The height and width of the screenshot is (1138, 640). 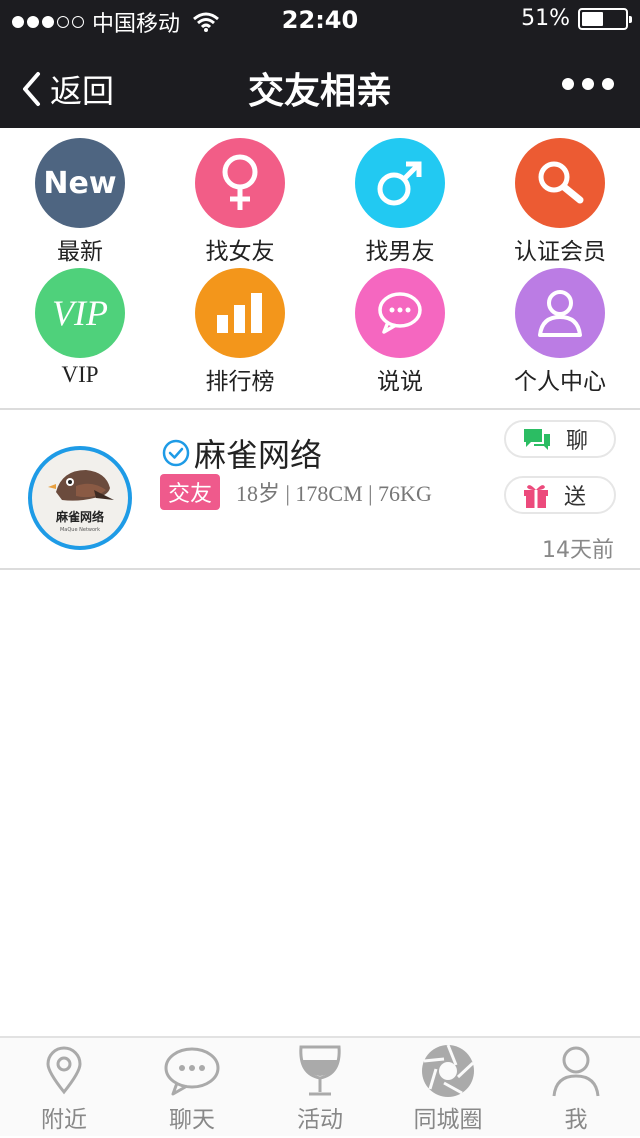 I want to click on profile-tag: 交友, so click(x=190, y=492).